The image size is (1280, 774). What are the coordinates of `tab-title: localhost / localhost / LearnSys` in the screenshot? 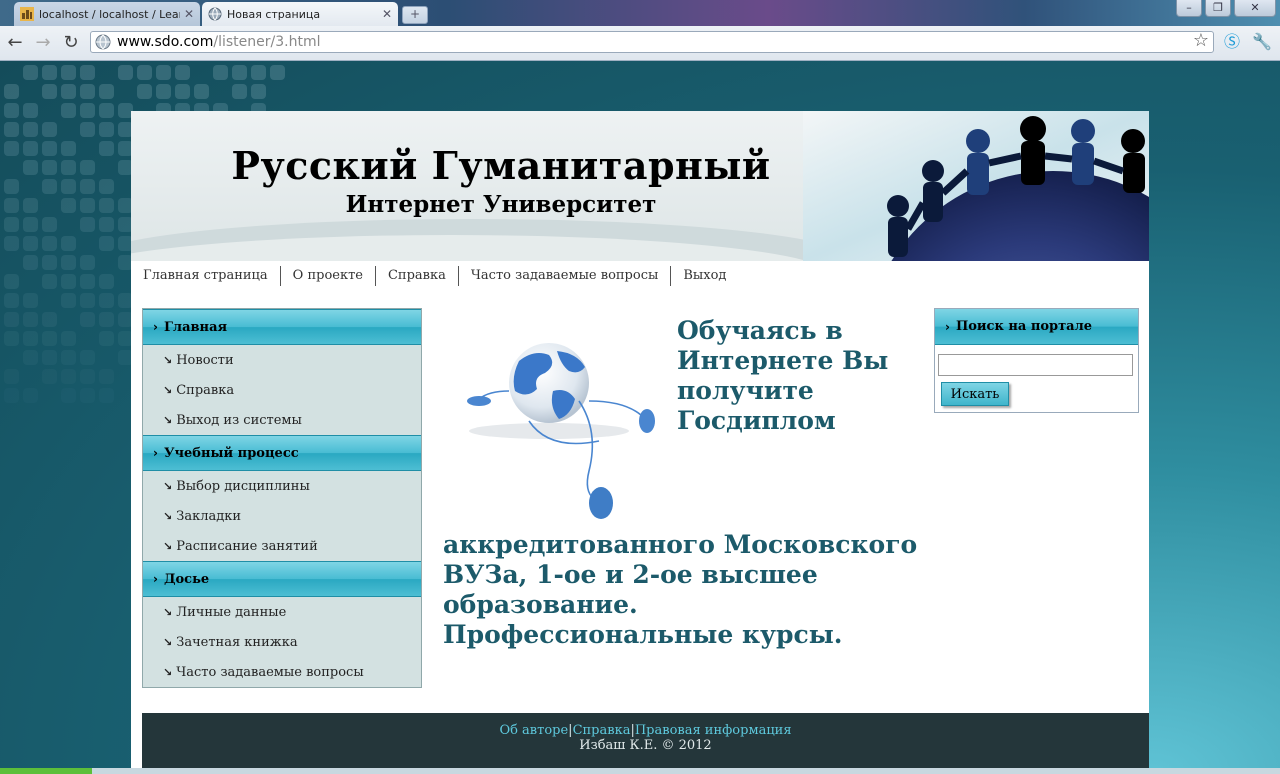 It's located at (109, 14).